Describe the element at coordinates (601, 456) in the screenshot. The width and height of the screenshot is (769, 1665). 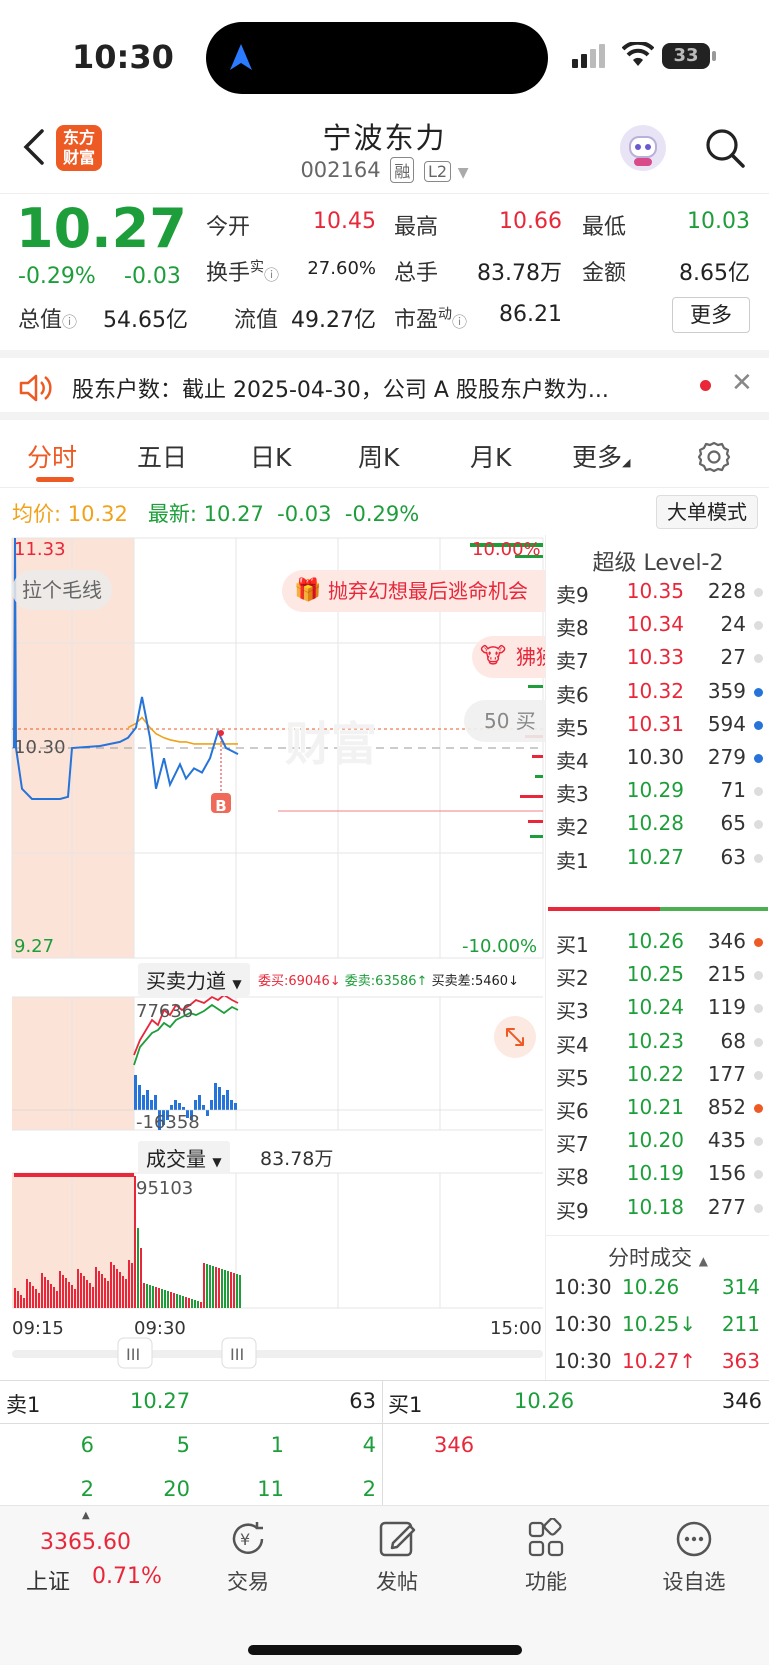
I see `tab-more: 更多◢` at that location.